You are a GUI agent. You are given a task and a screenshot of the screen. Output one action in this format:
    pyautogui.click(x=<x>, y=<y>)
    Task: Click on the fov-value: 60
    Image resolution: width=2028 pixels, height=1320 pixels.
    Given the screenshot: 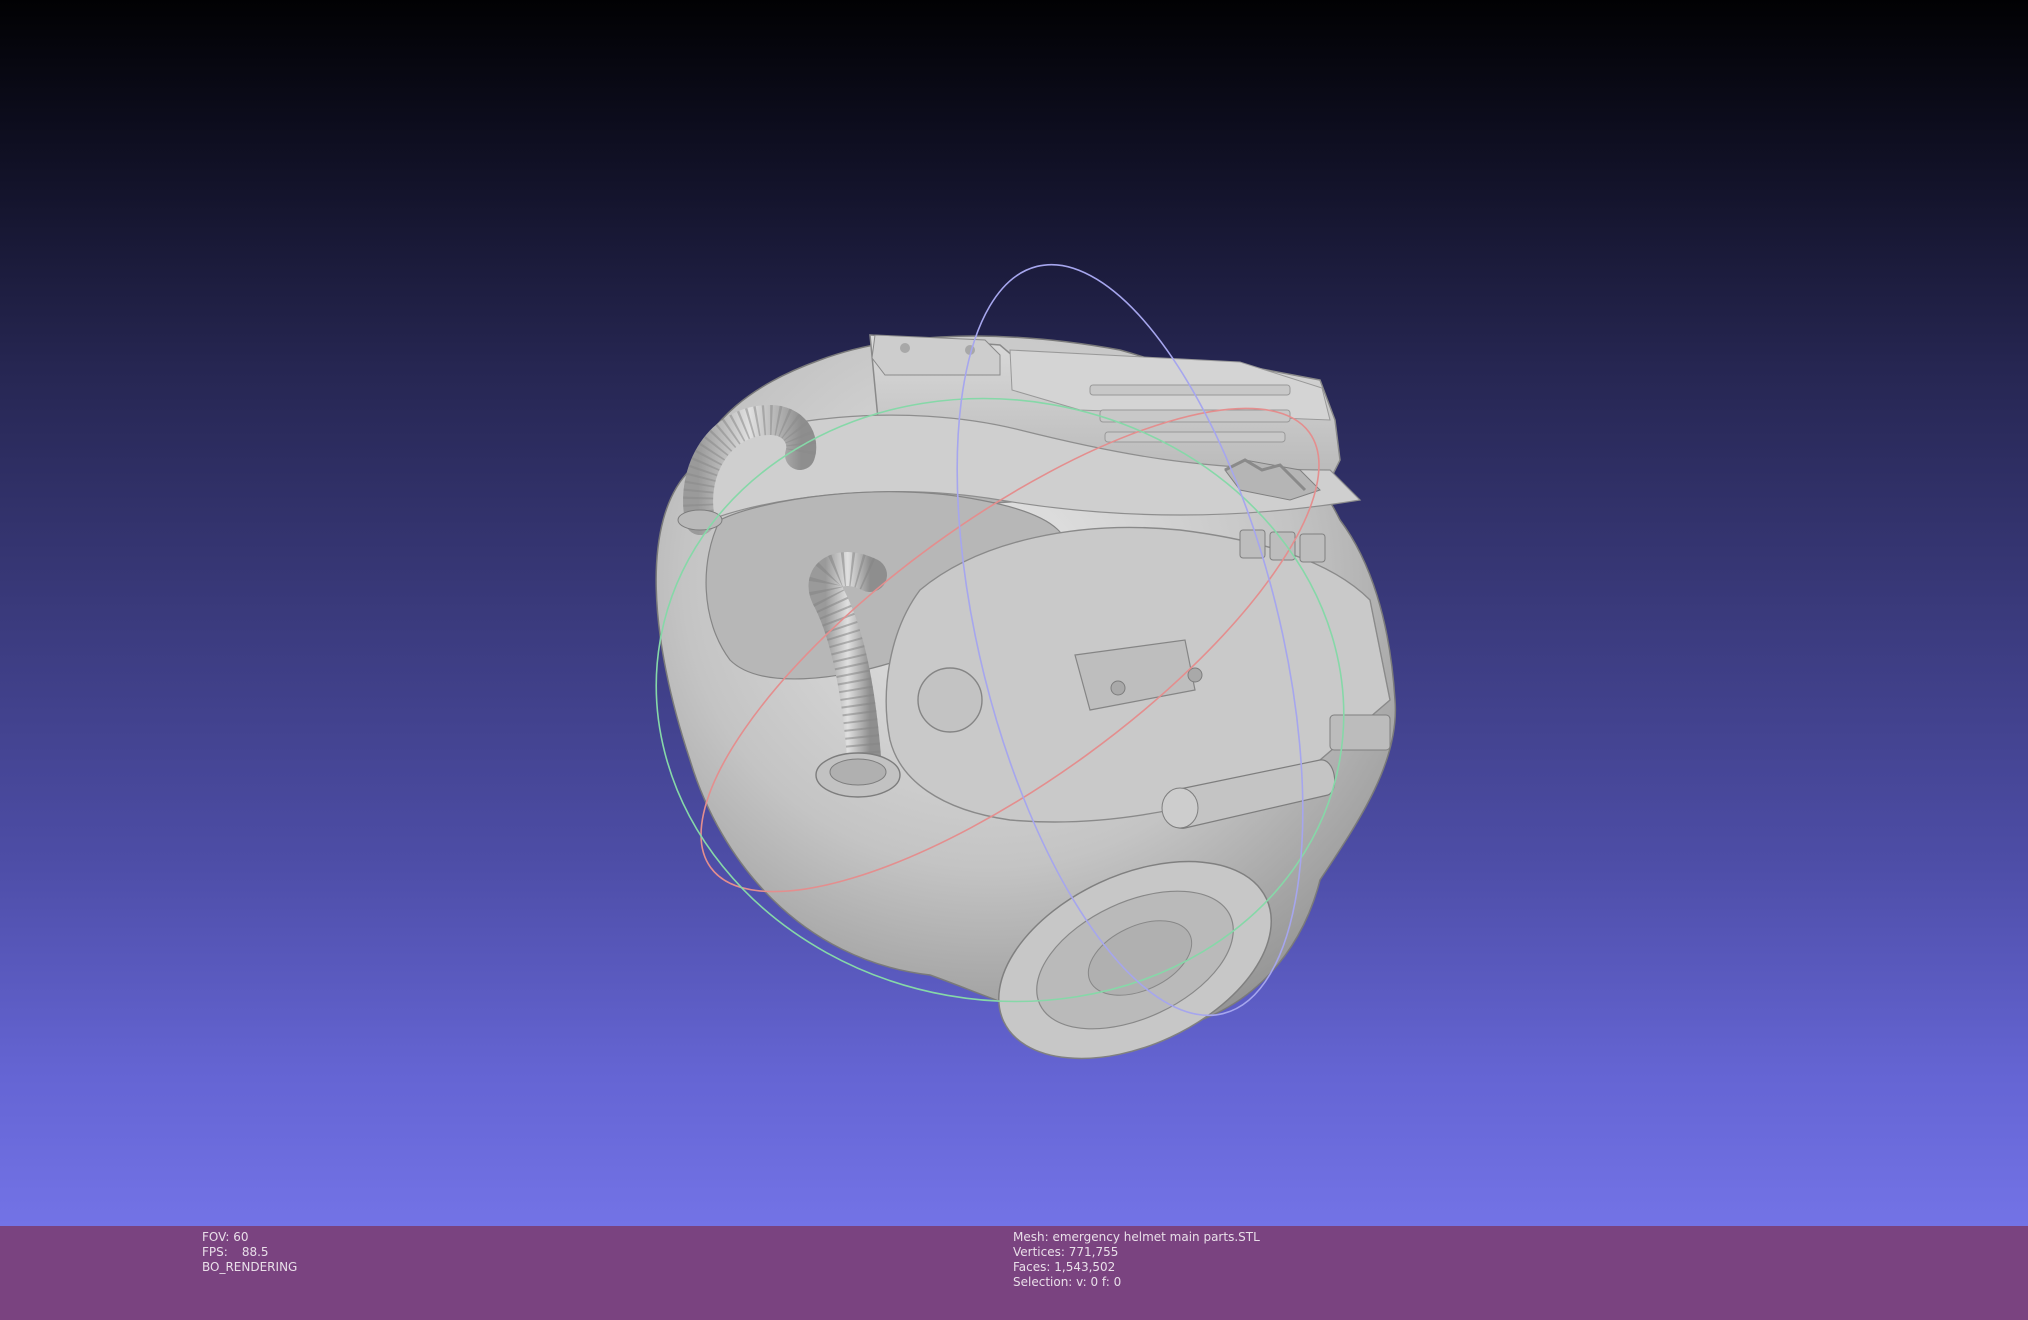 What is the action you would take?
    pyautogui.click(x=241, y=1237)
    